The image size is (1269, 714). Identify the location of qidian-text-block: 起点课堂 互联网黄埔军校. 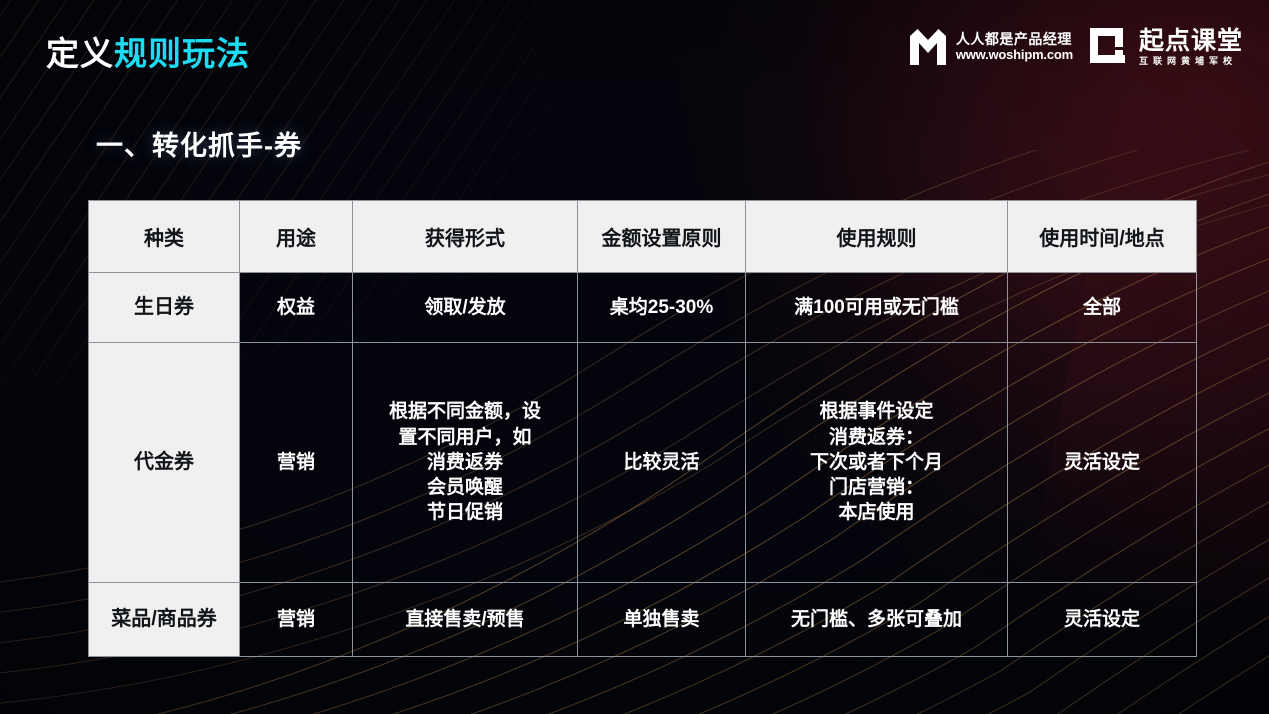
(1190, 46).